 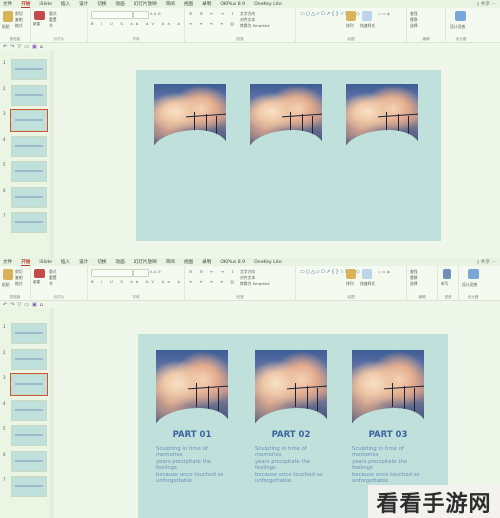 What do you see at coordinates (388, 435) in the screenshot?
I see `part-title: PART 03` at bounding box center [388, 435].